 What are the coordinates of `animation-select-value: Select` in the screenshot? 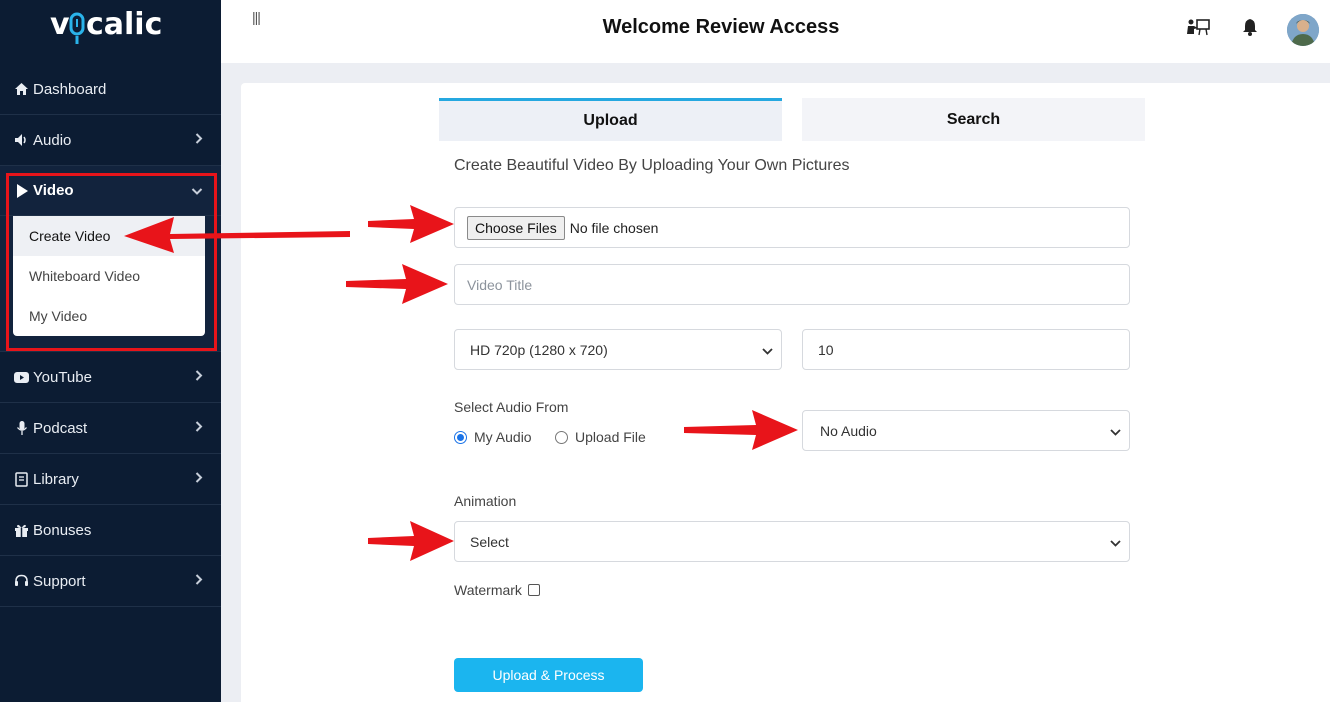 It's located at (489, 541).